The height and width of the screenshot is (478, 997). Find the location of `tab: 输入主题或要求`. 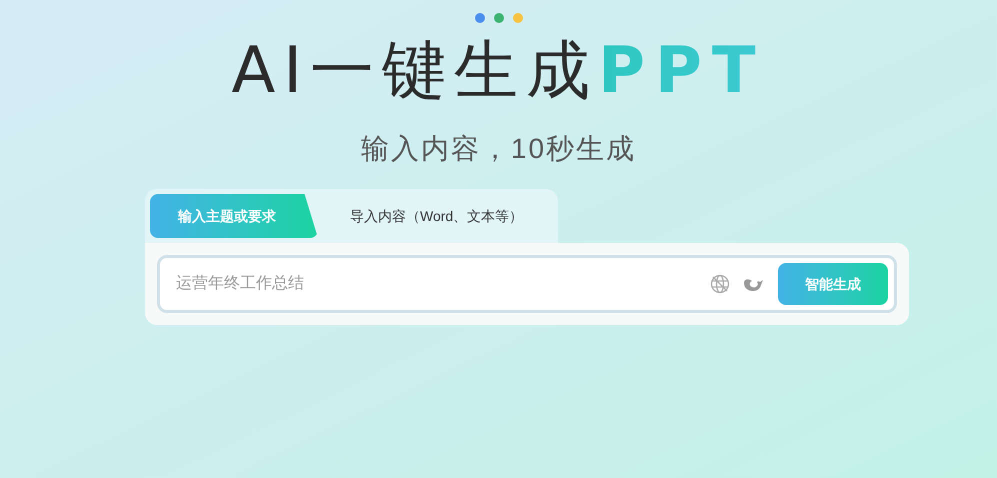

tab: 输入主题或要求 is located at coordinates (234, 216).